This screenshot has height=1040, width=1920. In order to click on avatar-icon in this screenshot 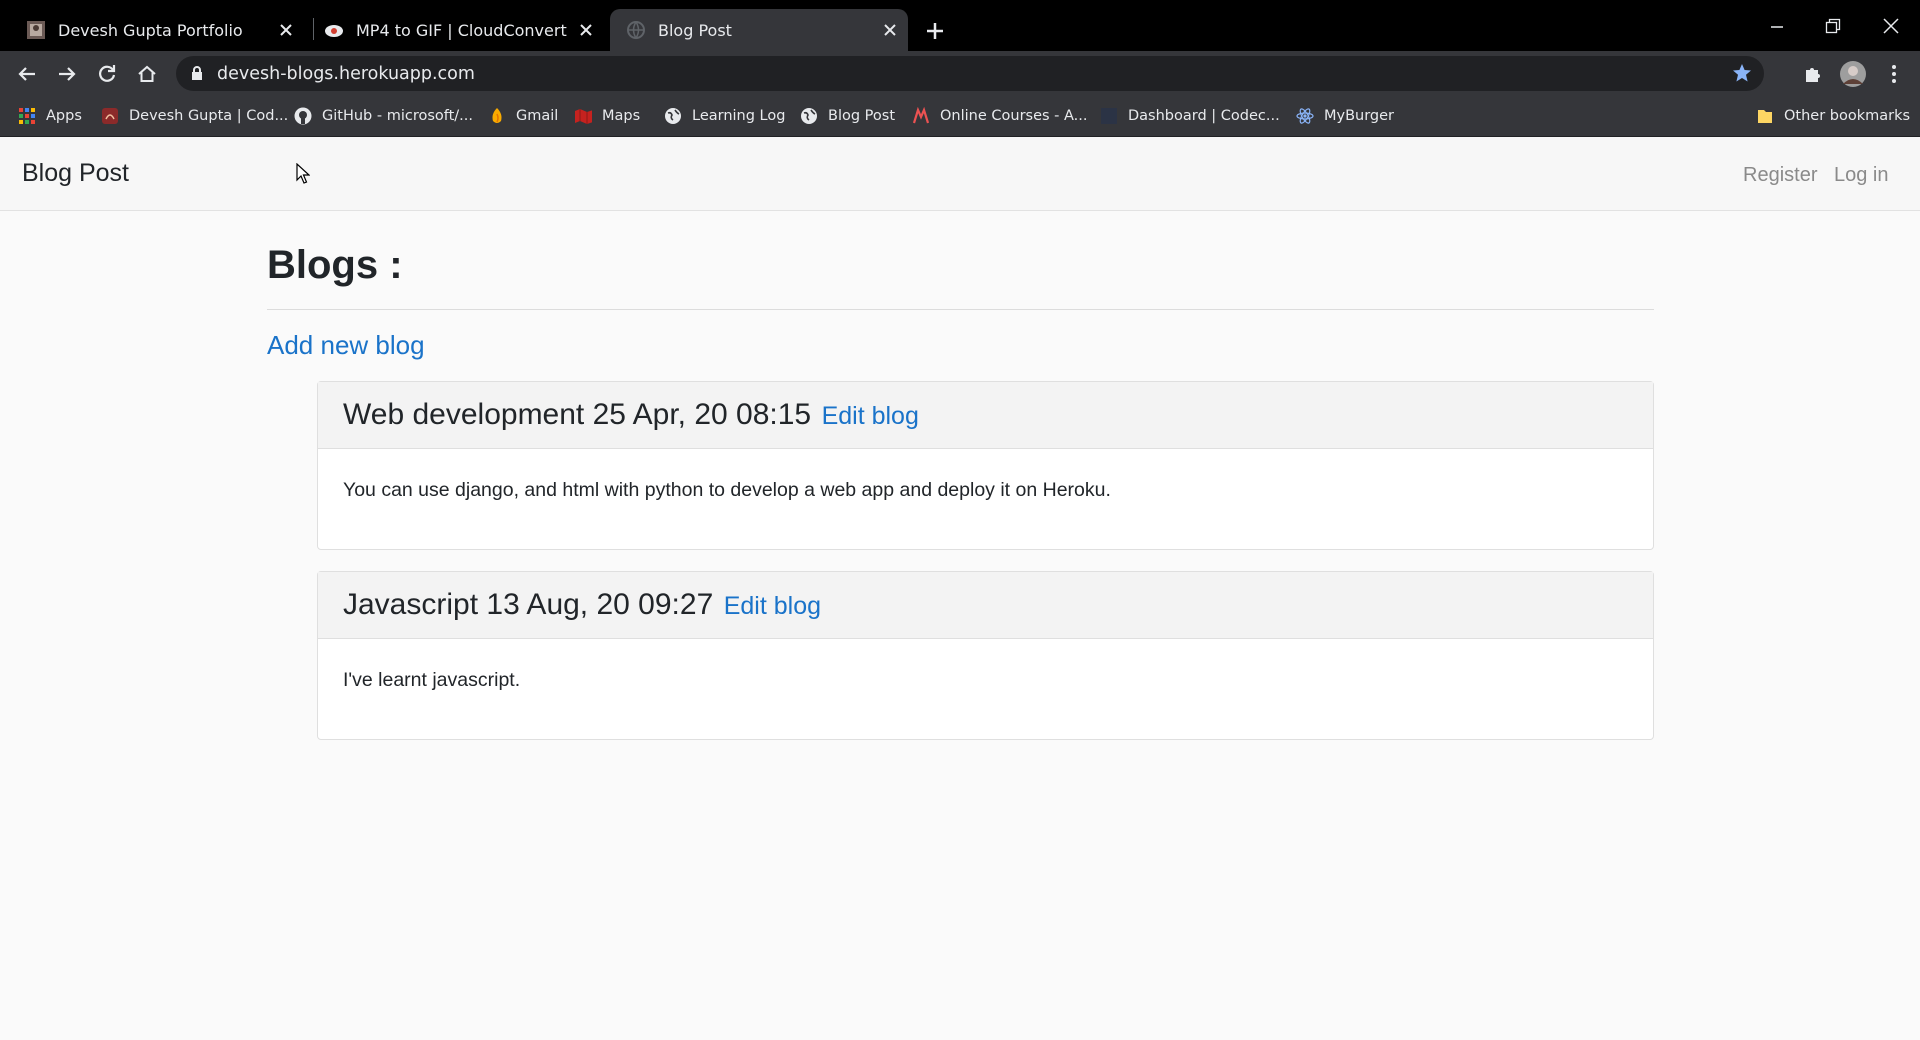, I will do `click(1853, 74)`.